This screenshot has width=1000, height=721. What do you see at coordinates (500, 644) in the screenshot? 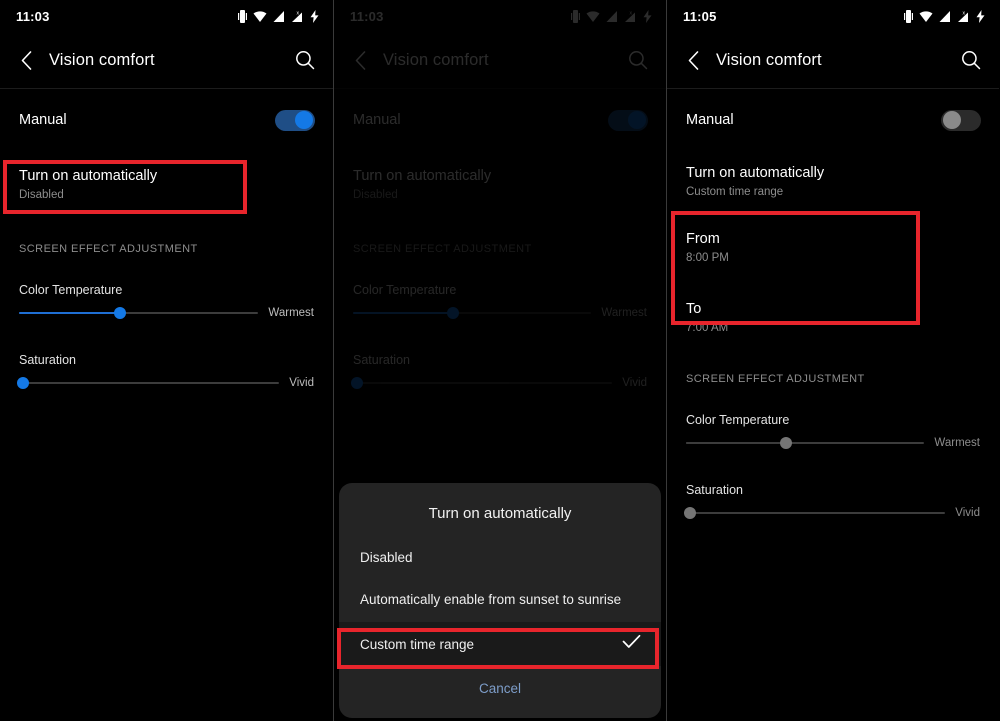
I see `dialog-option-custom-time-range: Custom time range` at bounding box center [500, 644].